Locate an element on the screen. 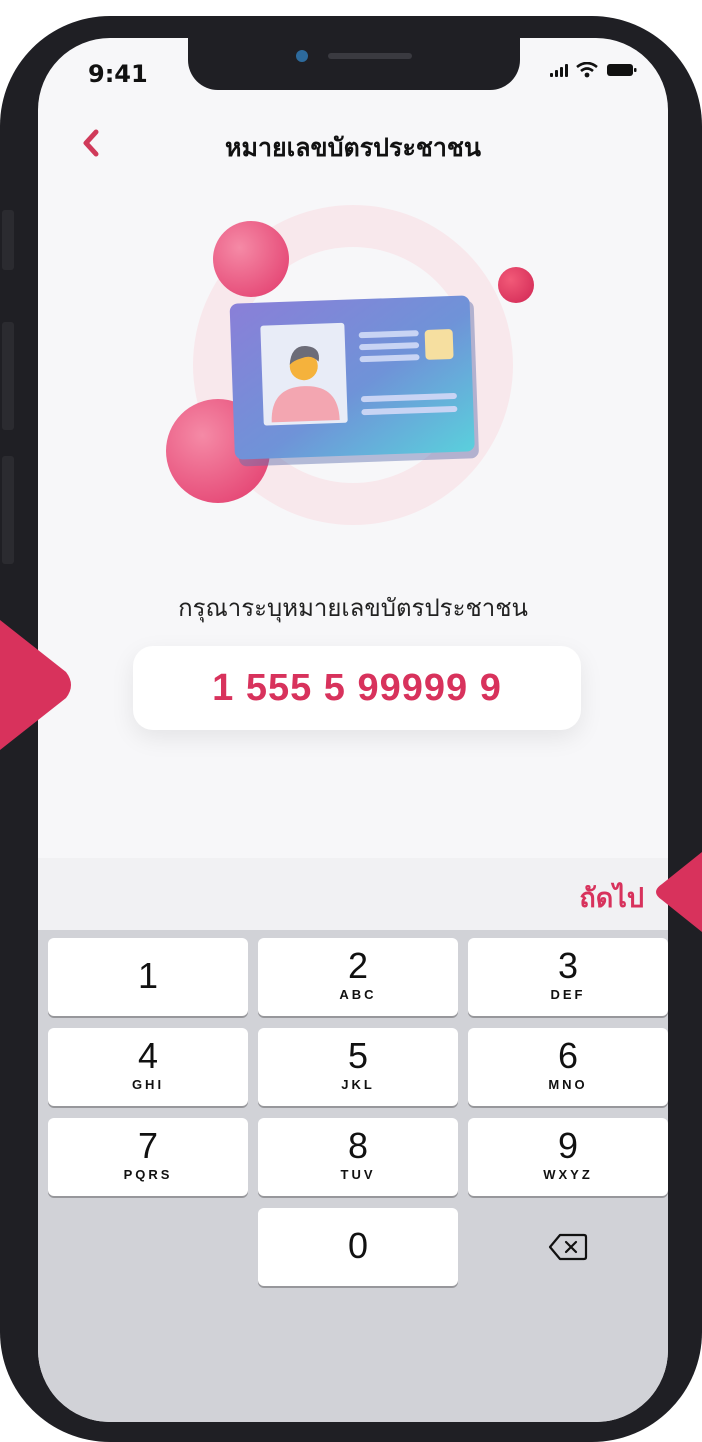 This screenshot has width=702, height=1442. key-digit: 9 is located at coordinates (568, 1145).